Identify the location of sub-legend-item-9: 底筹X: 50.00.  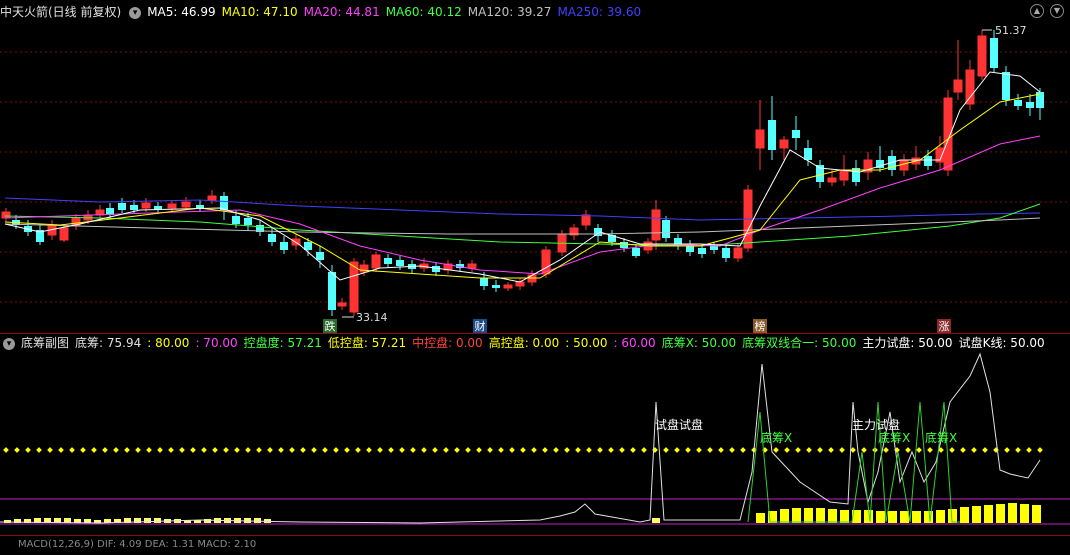
(699, 343).